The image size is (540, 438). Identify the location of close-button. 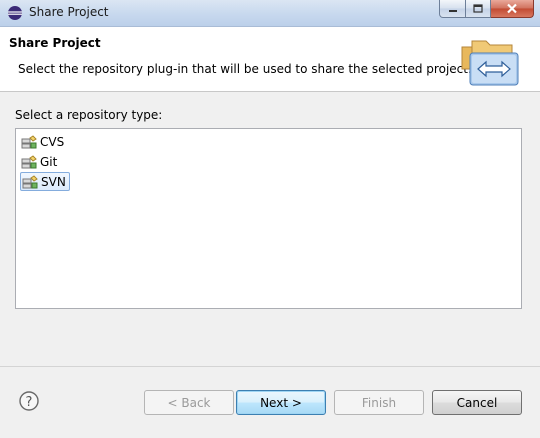
(512, 9).